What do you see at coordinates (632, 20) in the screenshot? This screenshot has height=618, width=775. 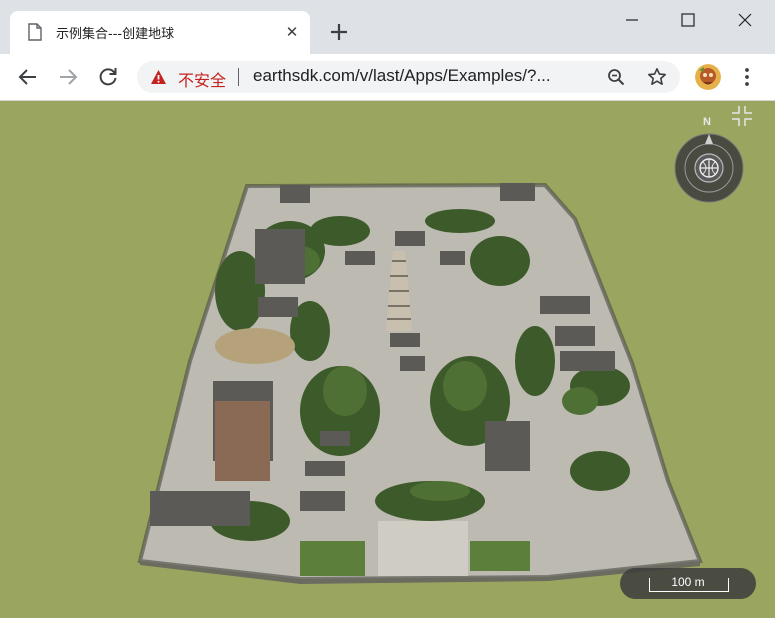 I see `minimize-icon` at bounding box center [632, 20].